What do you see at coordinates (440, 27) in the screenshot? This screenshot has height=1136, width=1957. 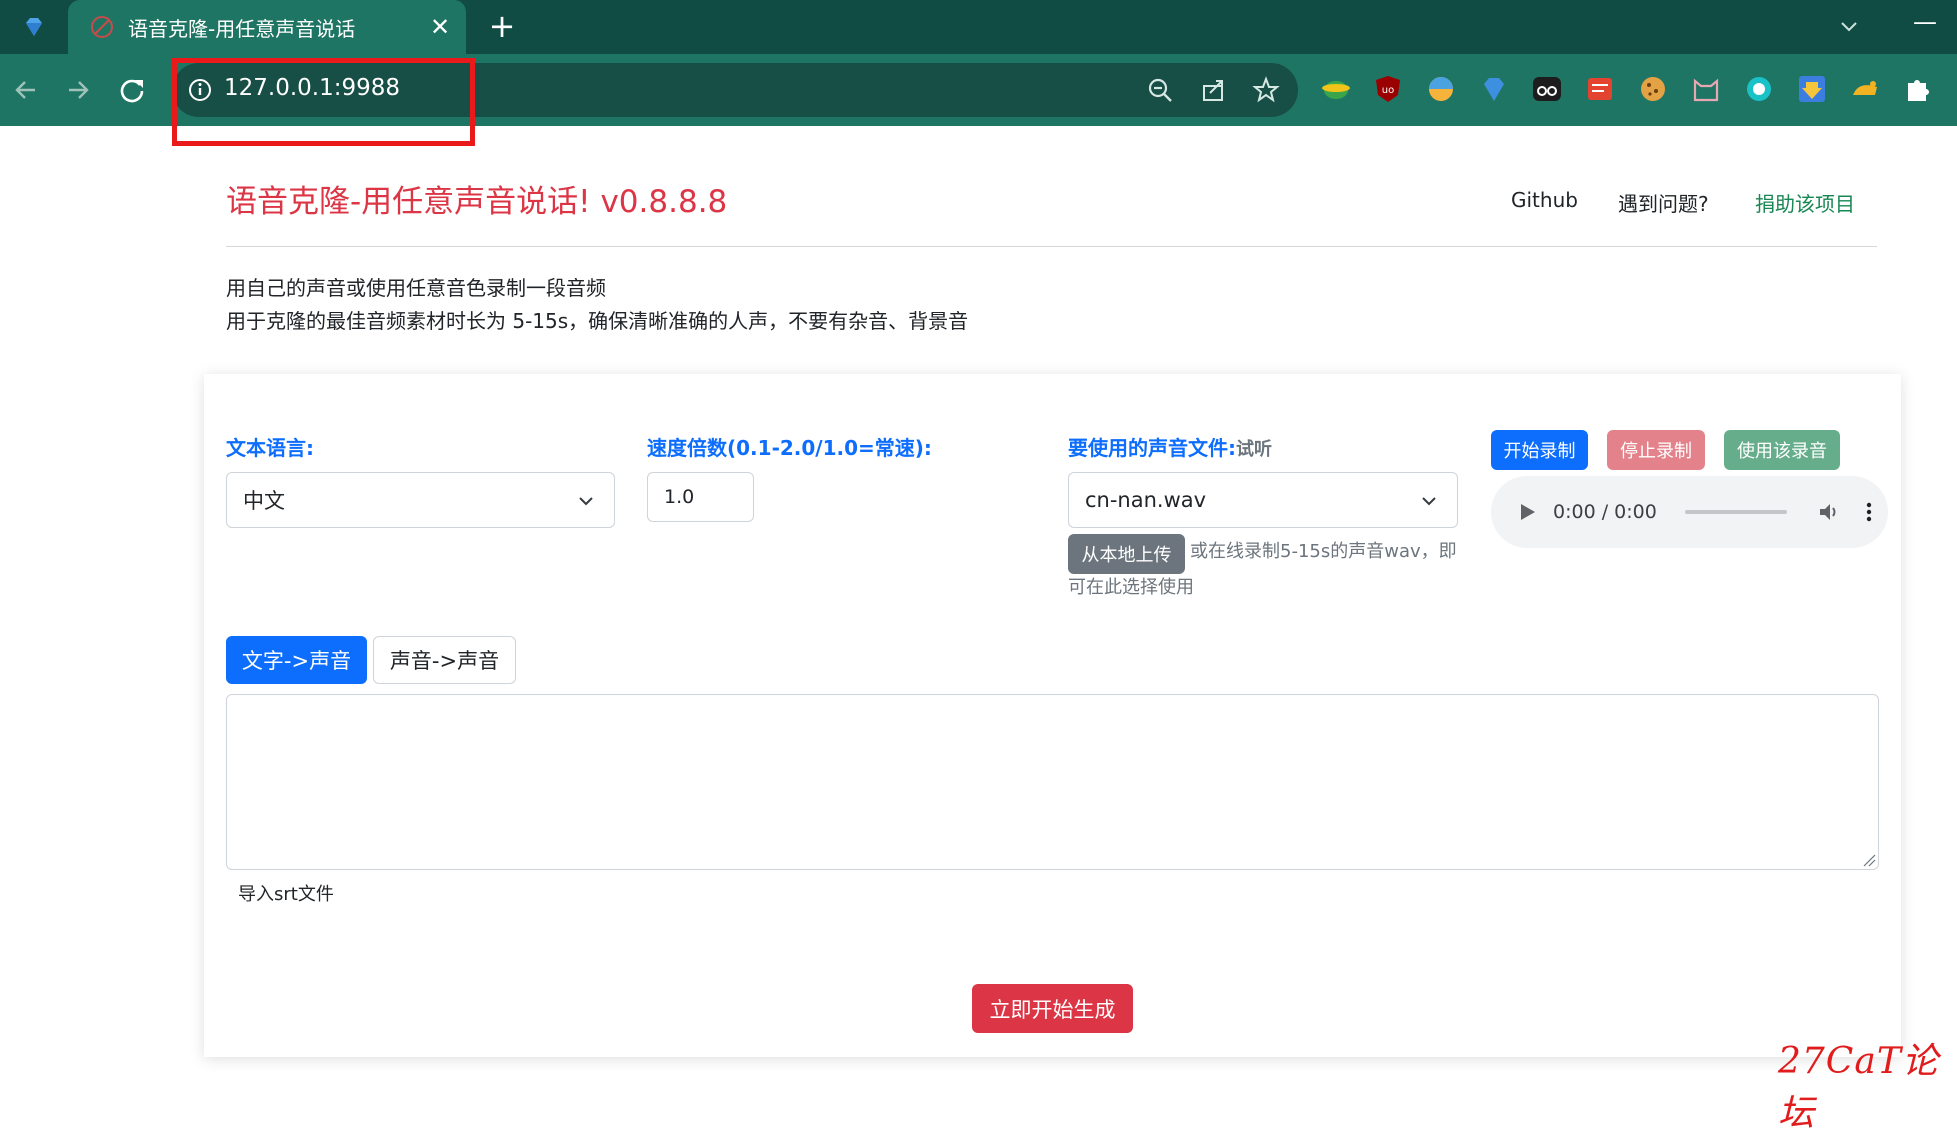 I see `tab-close-icon: ✕` at bounding box center [440, 27].